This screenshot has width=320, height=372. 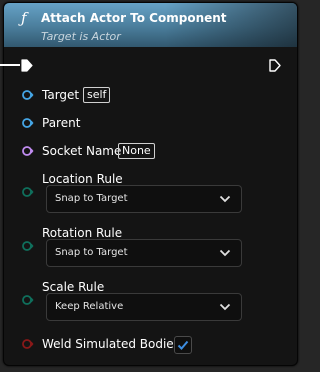 I want to click on weld-checkbox, so click(x=183, y=345).